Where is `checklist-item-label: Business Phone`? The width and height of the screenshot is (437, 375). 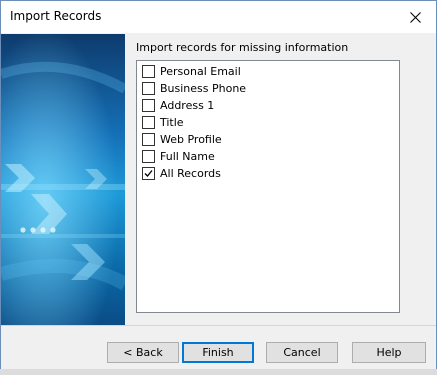 checklist-item-label: Business Phone is located at coordinates (203, 88).